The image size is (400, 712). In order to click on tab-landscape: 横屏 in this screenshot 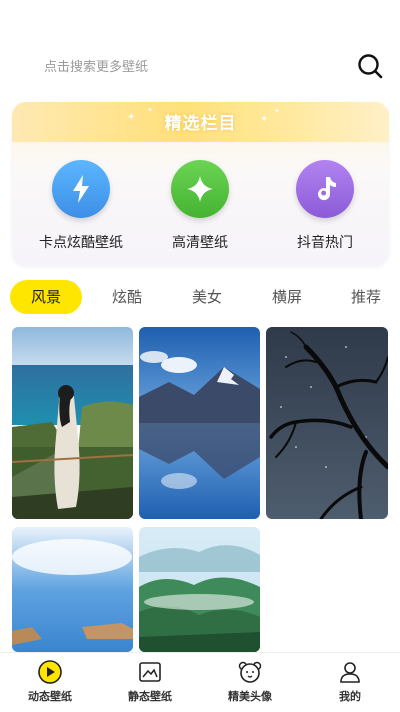, I will do `click(287, 297)`.